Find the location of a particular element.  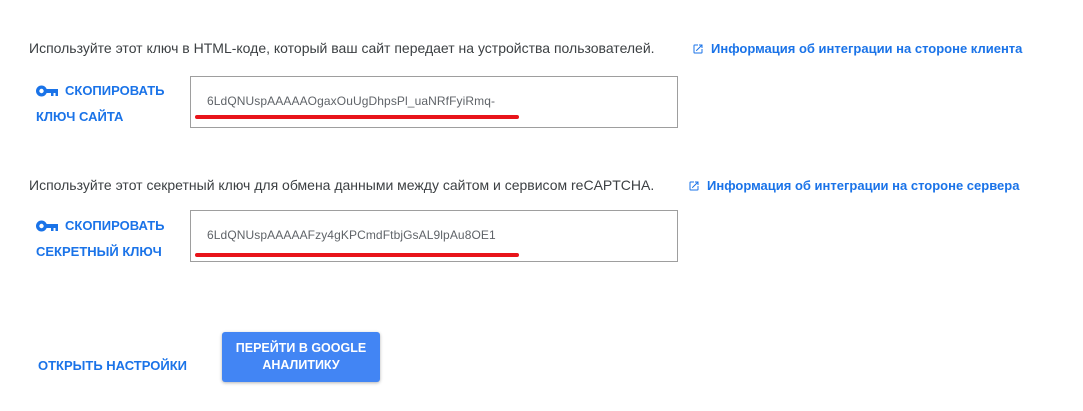

copy-secret-key-label-line2: СЕКРЕТНЫЙ КЛЮЧ is located at coordinates (99, 251).